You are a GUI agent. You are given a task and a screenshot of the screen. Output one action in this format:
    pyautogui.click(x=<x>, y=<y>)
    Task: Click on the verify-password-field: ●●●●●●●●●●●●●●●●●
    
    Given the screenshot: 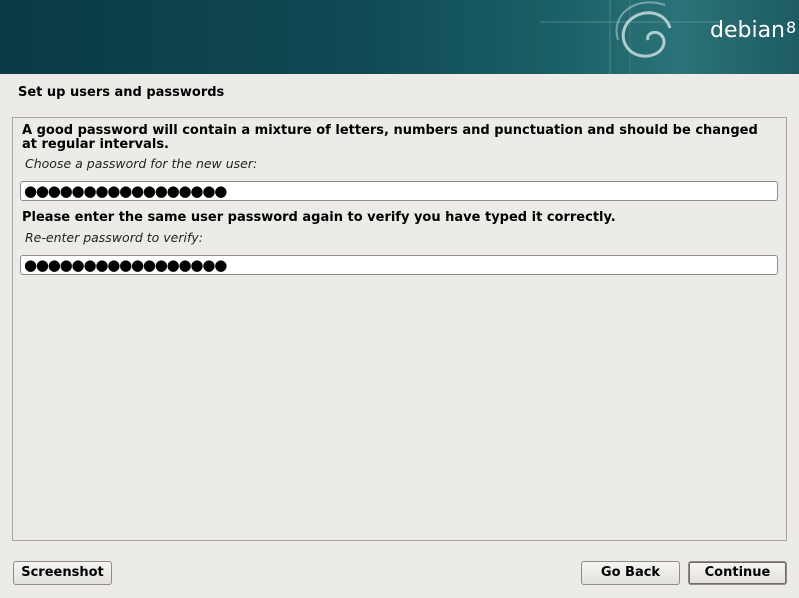 What is the action you would take?
    pyautogui.click(x=399, y=265)
    